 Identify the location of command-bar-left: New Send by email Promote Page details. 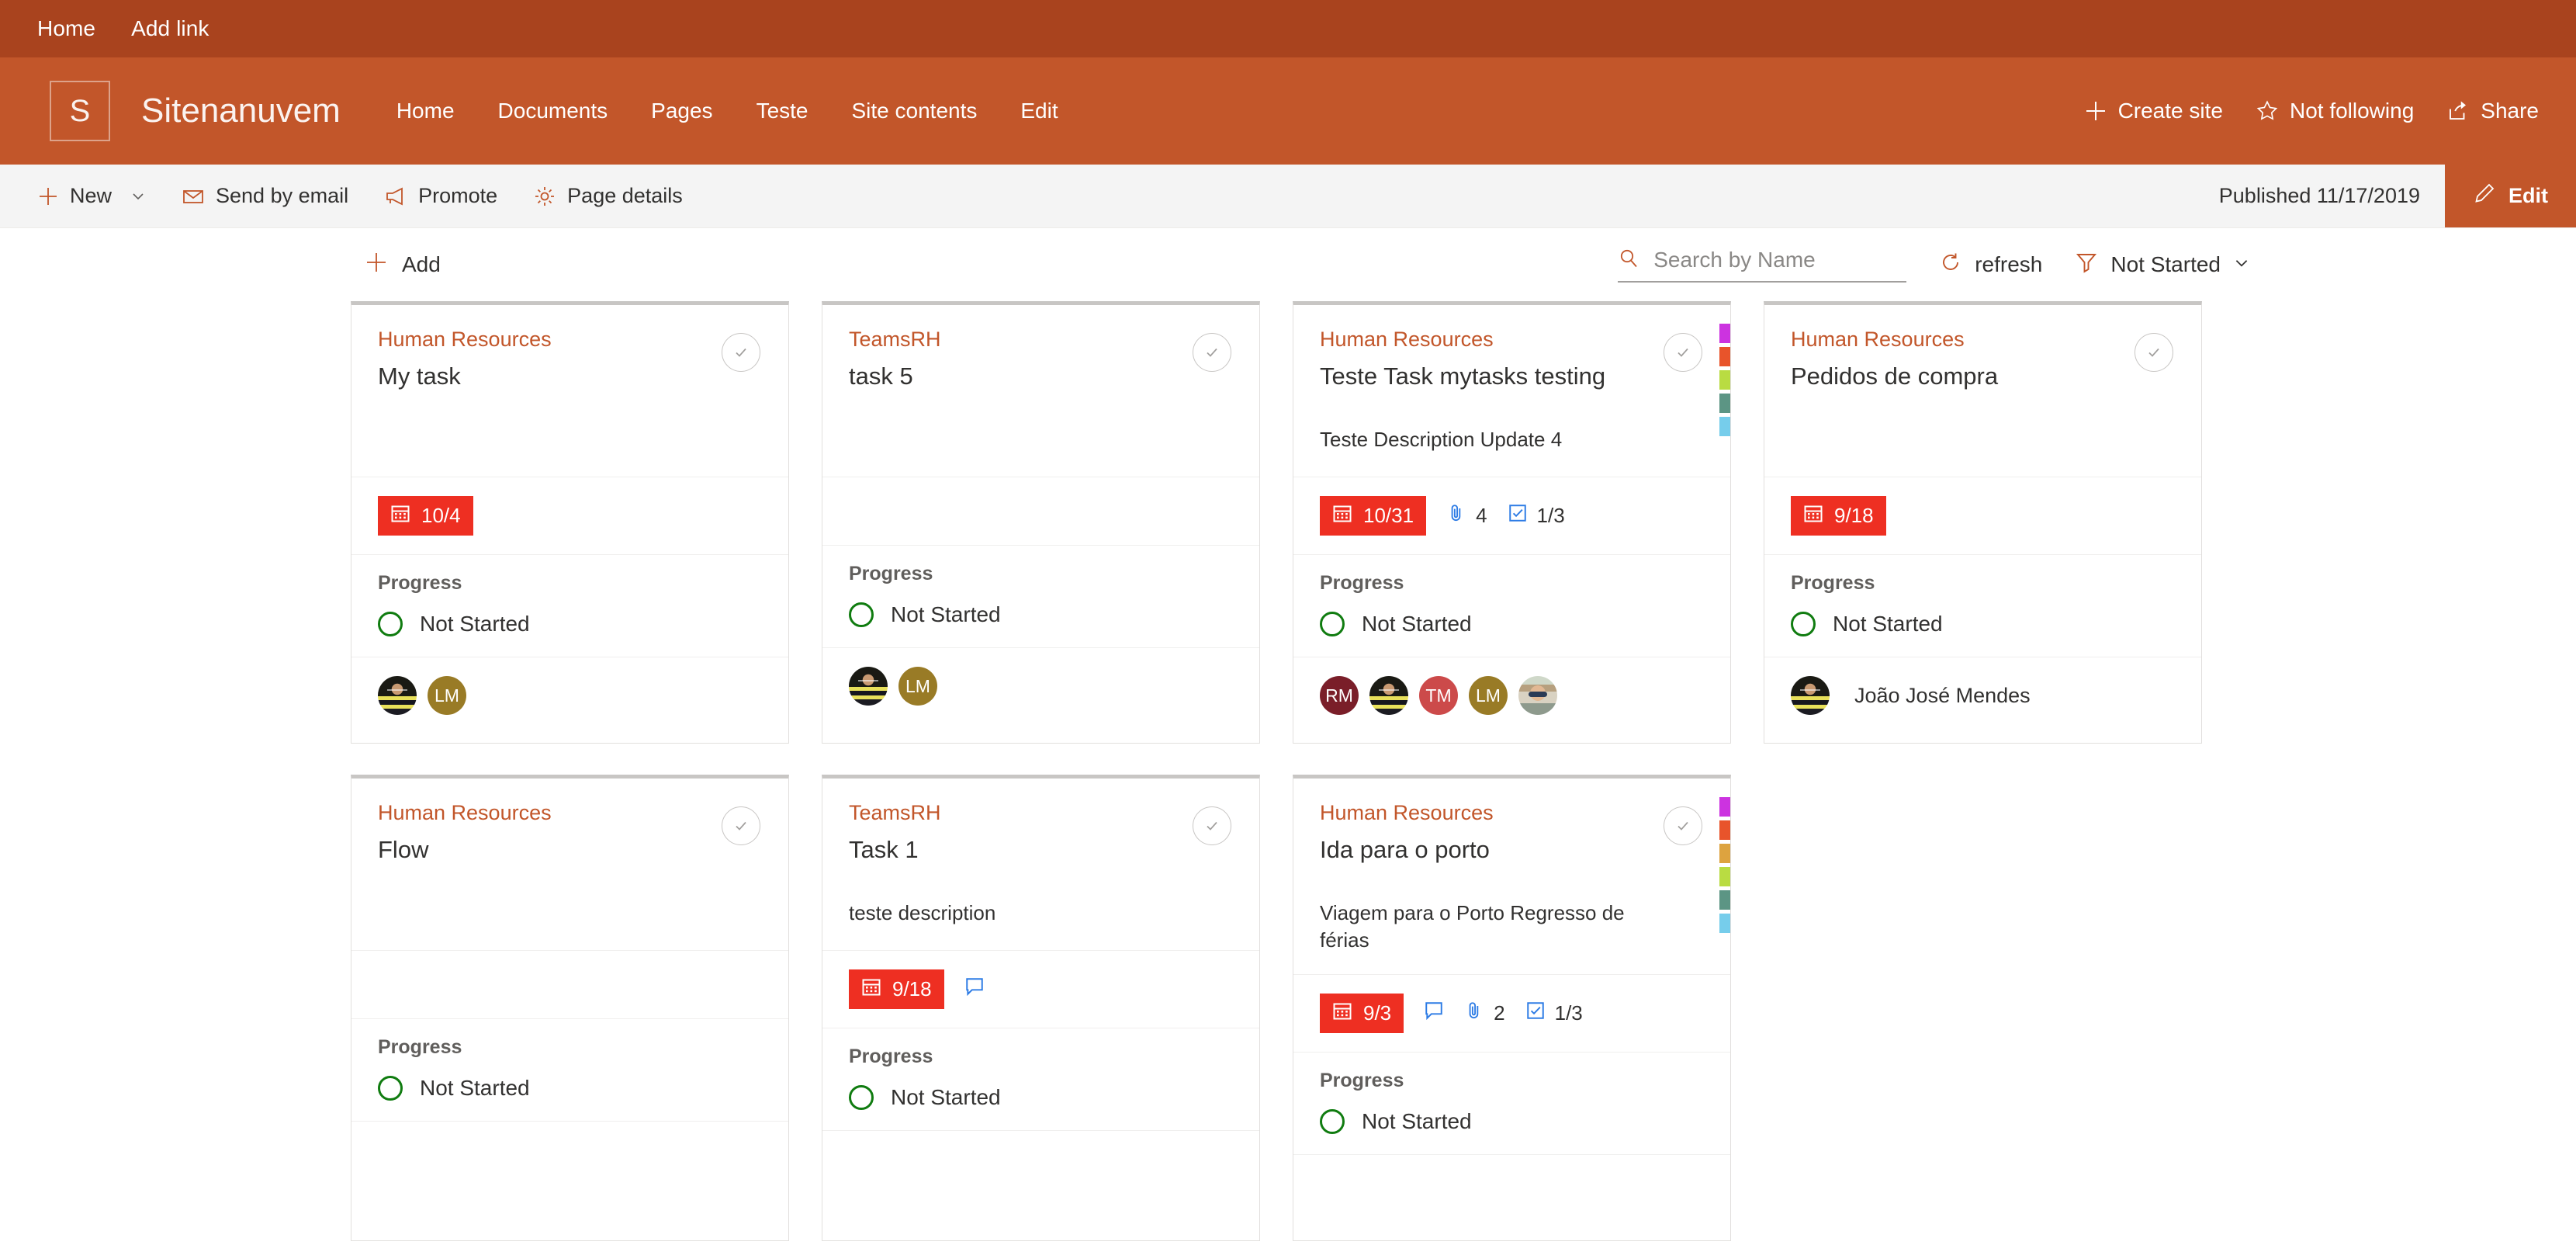
(349, 196).